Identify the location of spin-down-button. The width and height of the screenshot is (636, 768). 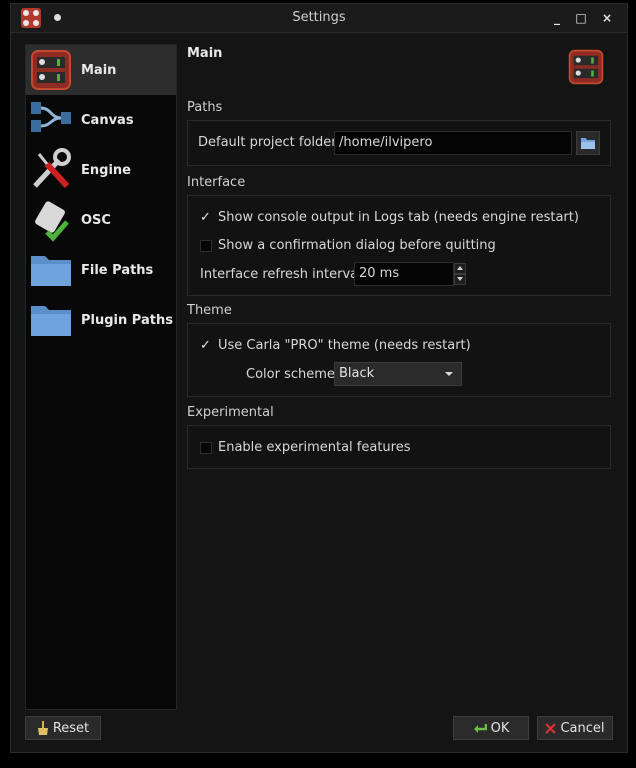
(460, 279).